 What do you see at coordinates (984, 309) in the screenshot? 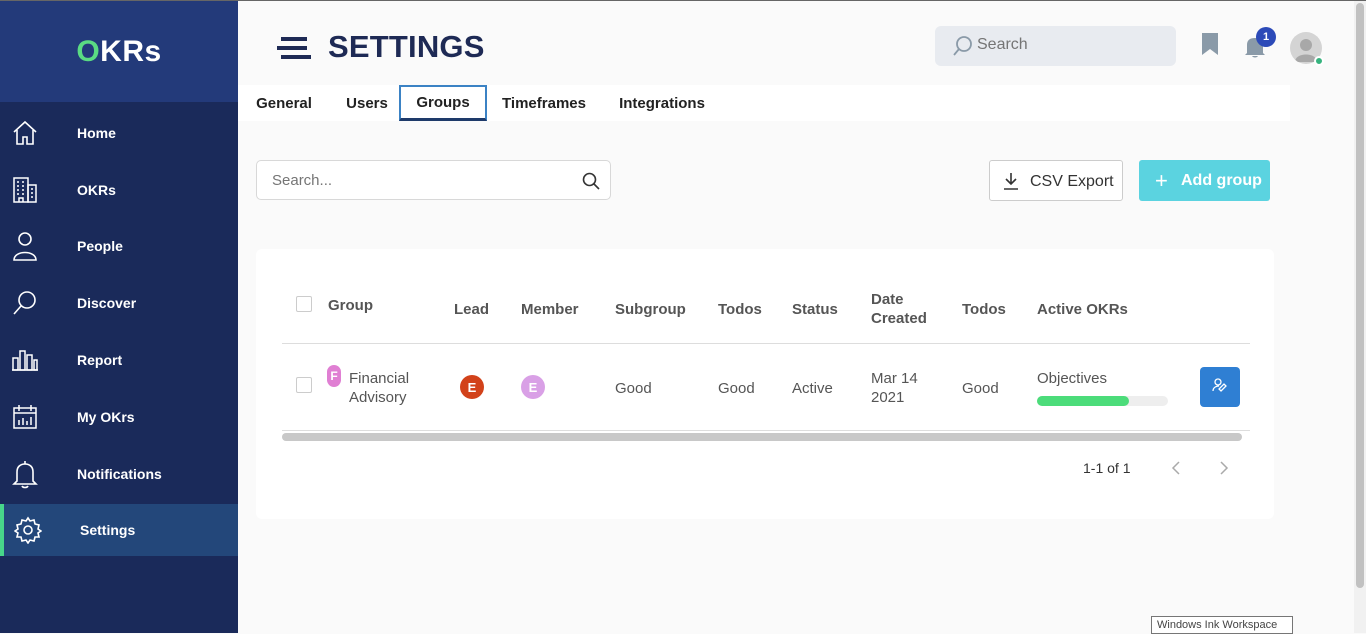
I see `column-header-todos-2: Todos` at bounding box center [984, 309].